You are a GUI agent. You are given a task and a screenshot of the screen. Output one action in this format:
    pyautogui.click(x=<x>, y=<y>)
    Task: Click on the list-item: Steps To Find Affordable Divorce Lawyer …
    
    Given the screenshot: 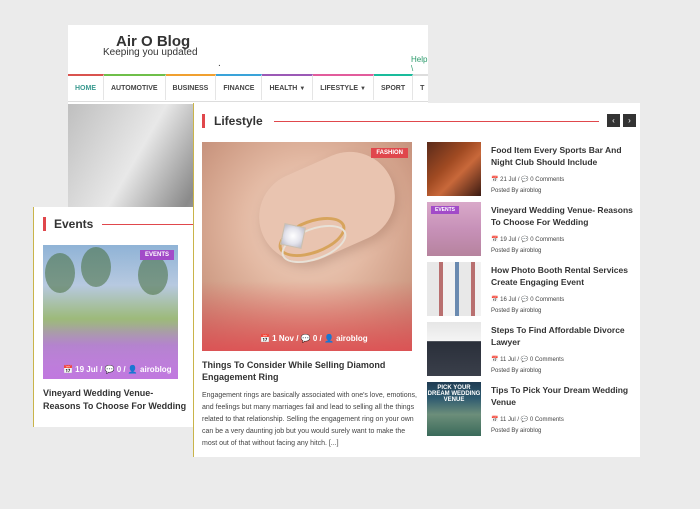 What is the action you would take?
    pyautogui.click(x=532, y=350)
    